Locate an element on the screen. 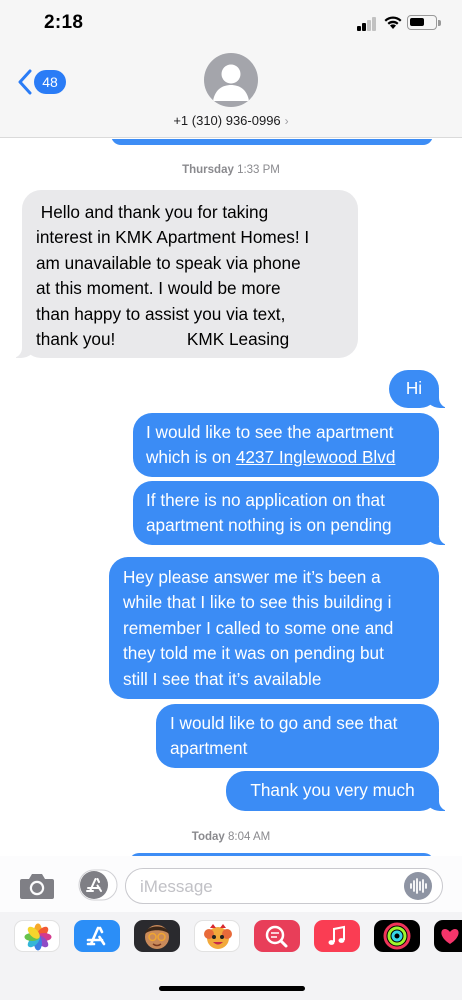 This screenshot has height=1000, width=462. timestamp: Thursday 1:33 PM is located at coordinates (231, 170).